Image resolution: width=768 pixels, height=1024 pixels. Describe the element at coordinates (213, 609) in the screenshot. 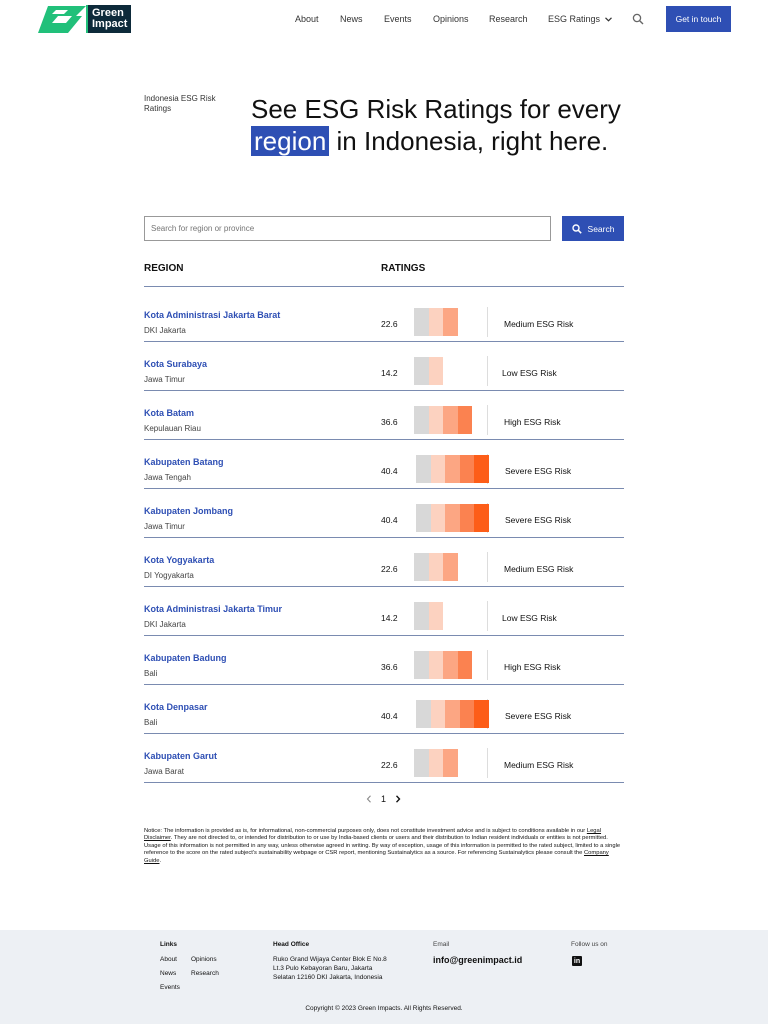

I see `region-name-link: Kota Administrasi Jakarta Timur` at that location.